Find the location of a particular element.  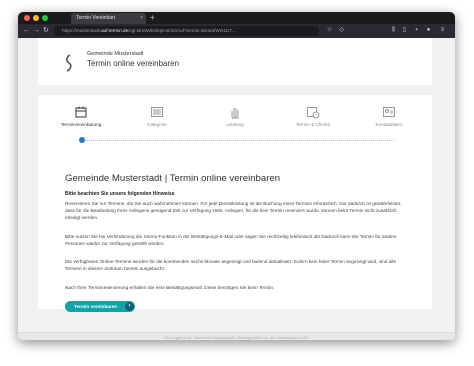

step-terminvereinbarung: Terminvereinbarung is located at coordinates (81, 116).